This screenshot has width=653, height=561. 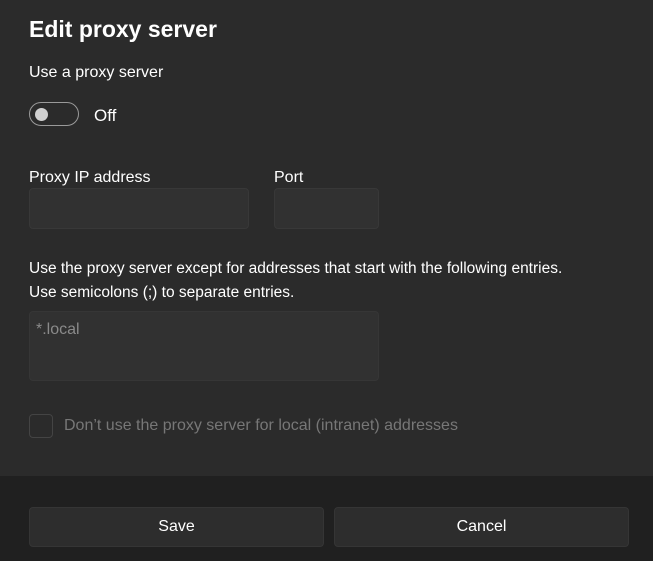 I want to click on toggle-state-label: Off, so click(x=105, y=115).